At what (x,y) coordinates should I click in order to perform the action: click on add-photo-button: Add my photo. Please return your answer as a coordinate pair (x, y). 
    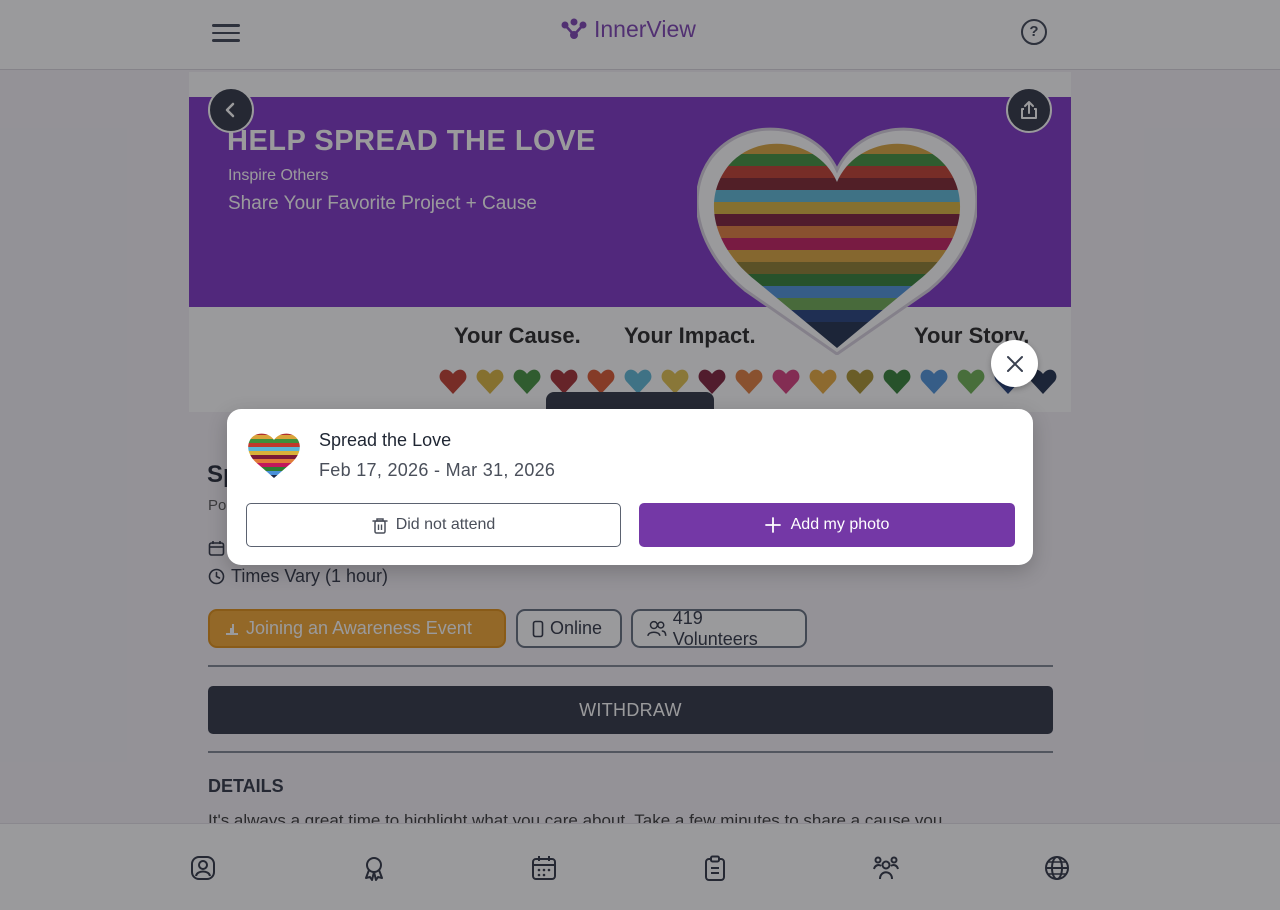
    Looking at the image, I should click on (827, 525).